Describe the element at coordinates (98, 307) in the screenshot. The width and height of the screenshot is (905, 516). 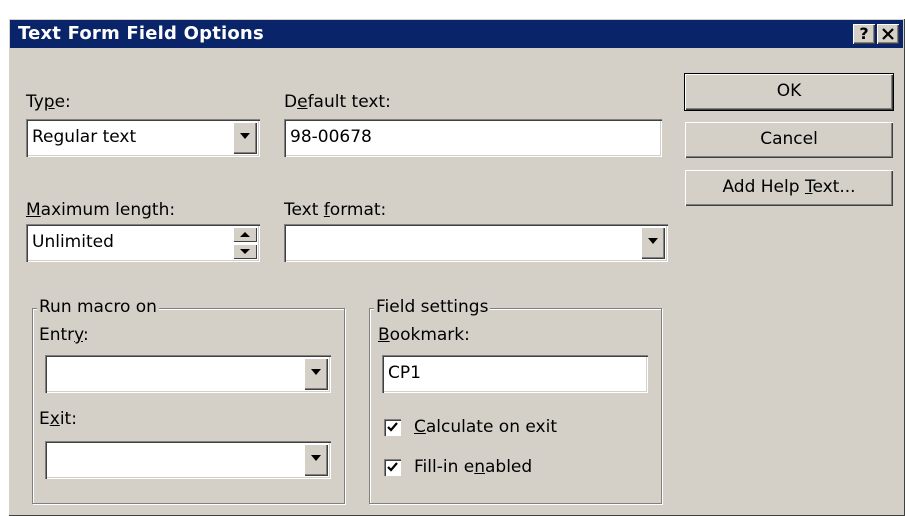
I see `run-macro-legend: Run macro on` at that location.